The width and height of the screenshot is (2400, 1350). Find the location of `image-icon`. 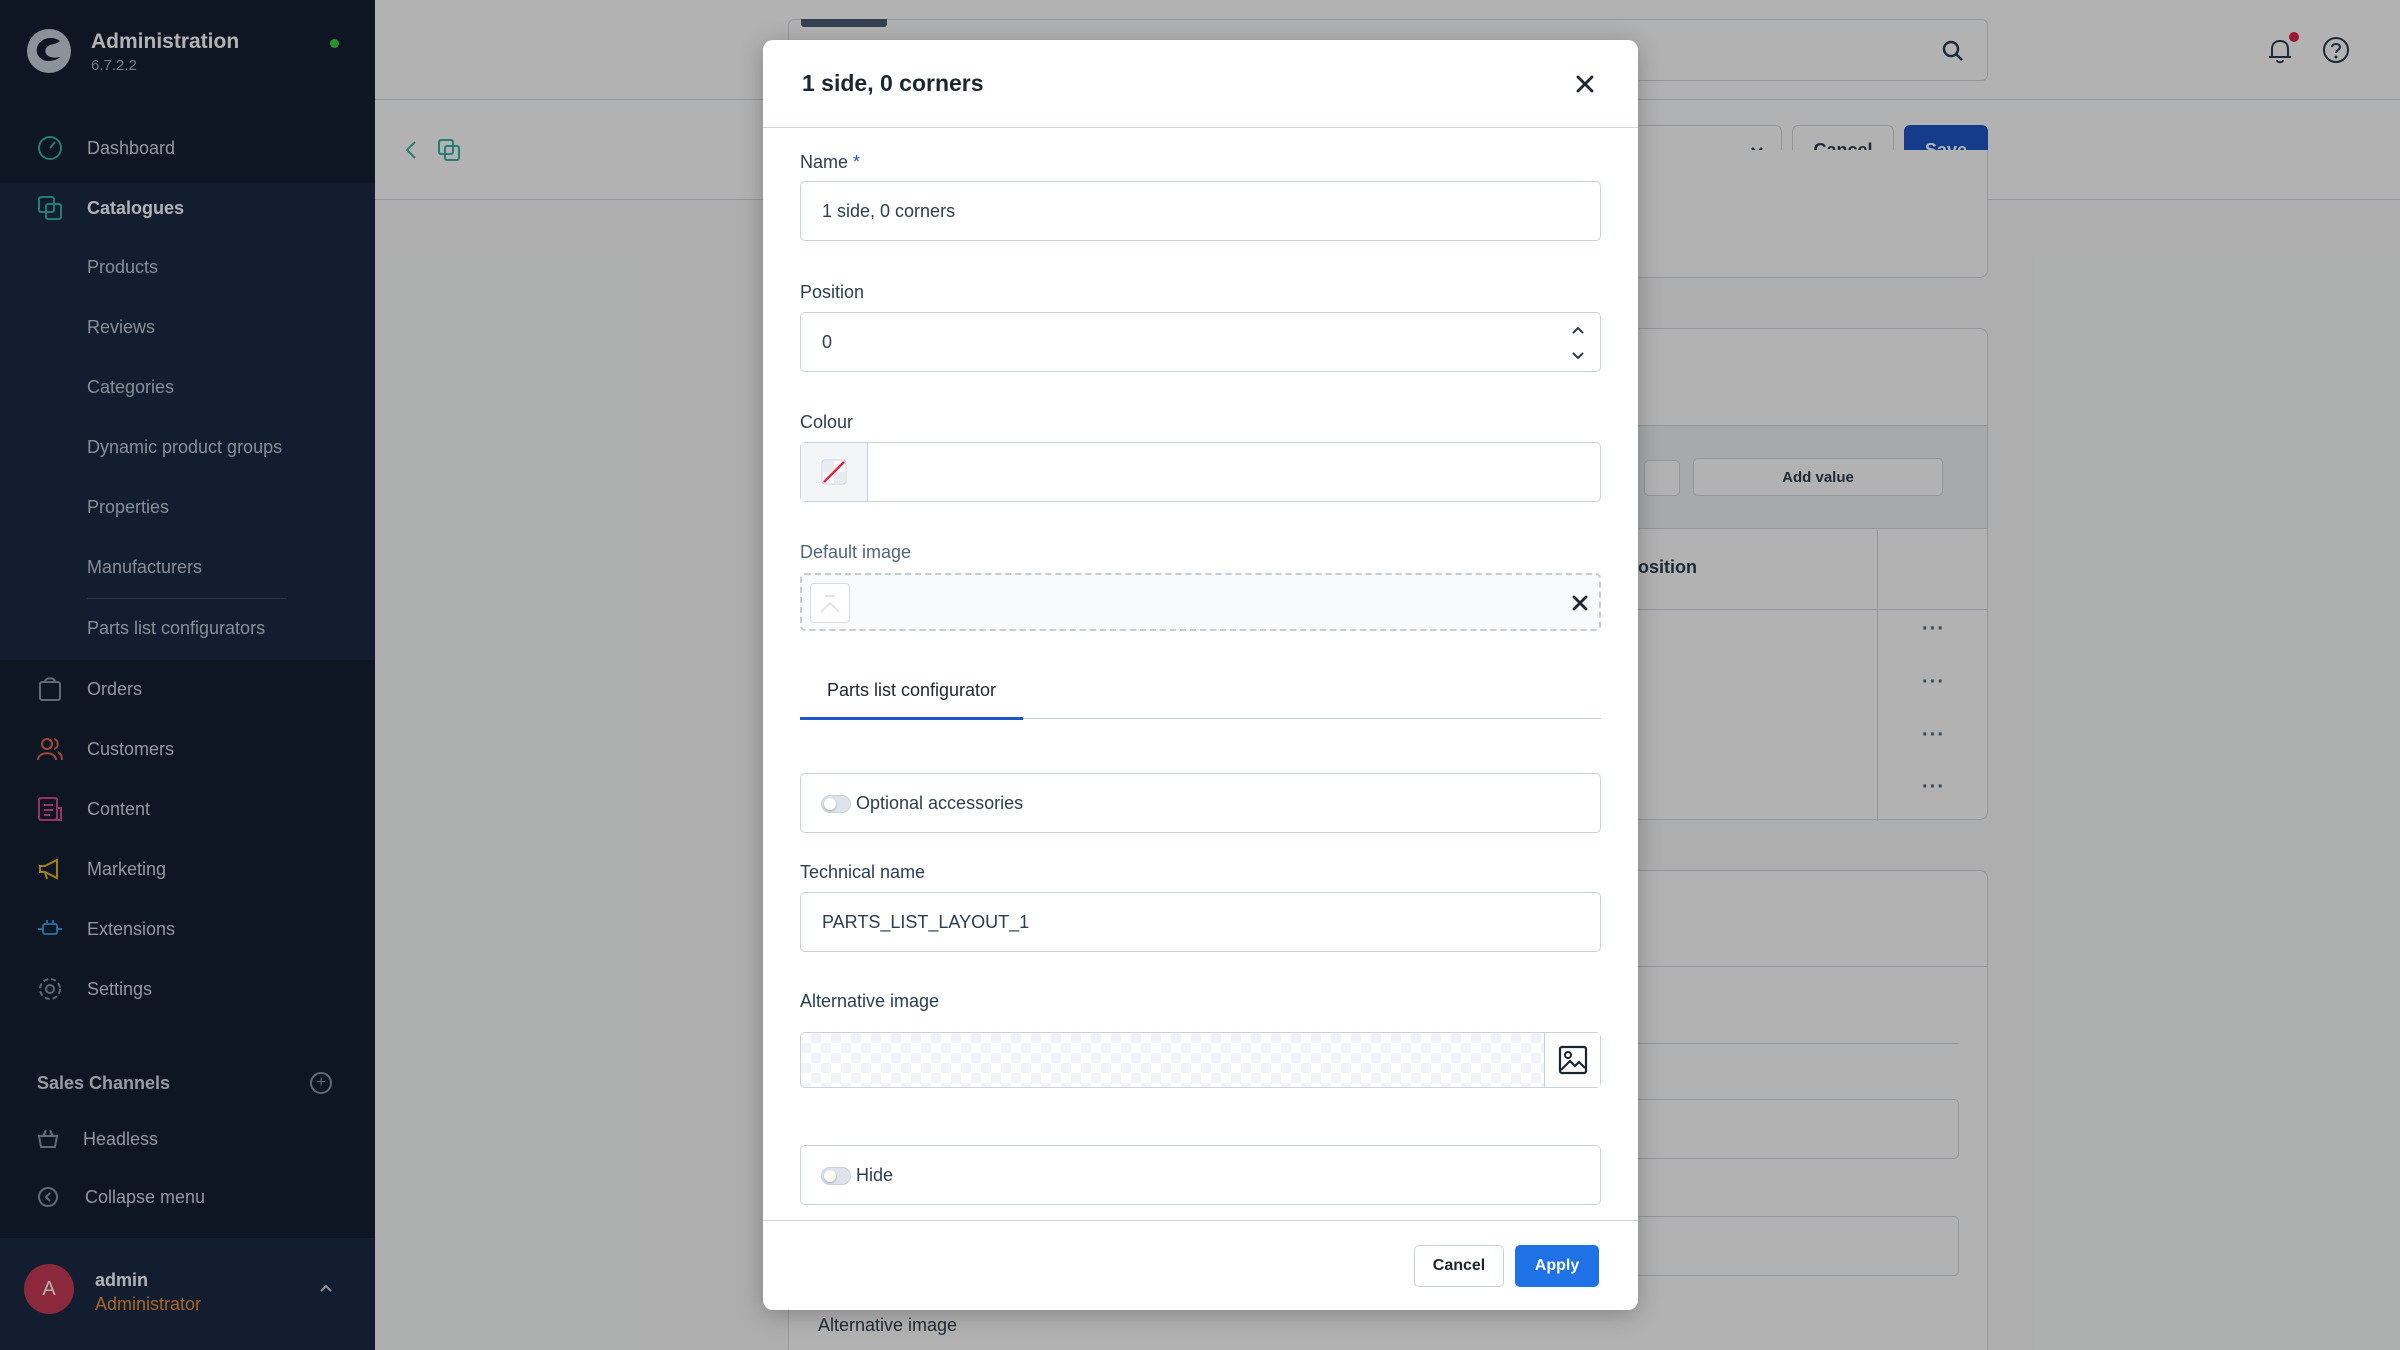

image-icon is located at coordinates (1572, 1060).